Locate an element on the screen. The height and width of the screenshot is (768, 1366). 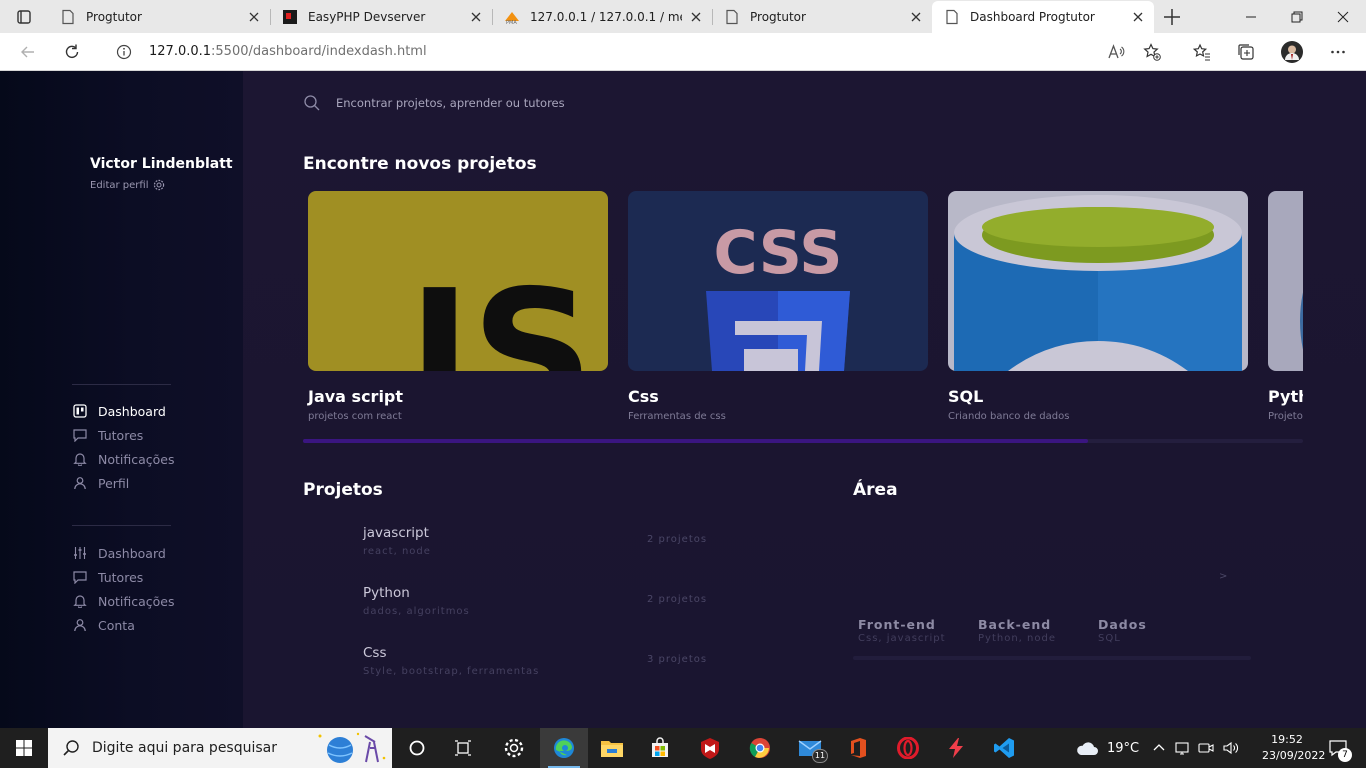
card-subtitle: Ferramentas de css is located at coordinates (677, 416).